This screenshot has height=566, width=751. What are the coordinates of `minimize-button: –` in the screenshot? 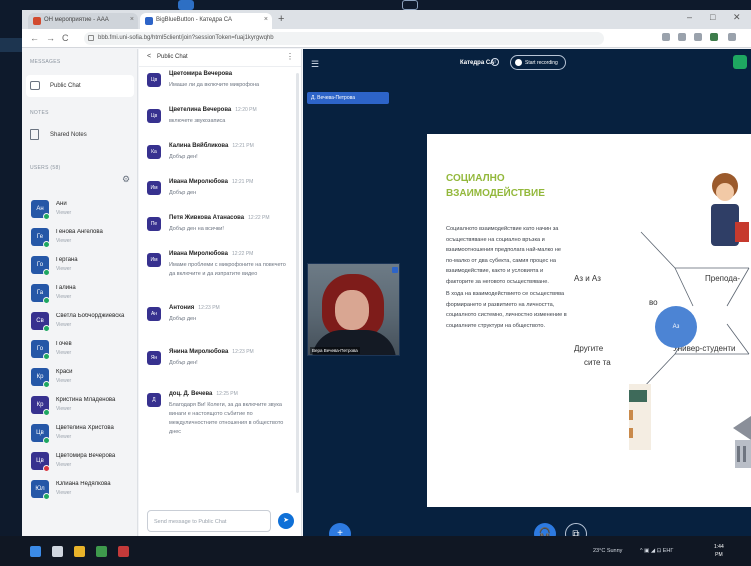 It's located at (689, 17).